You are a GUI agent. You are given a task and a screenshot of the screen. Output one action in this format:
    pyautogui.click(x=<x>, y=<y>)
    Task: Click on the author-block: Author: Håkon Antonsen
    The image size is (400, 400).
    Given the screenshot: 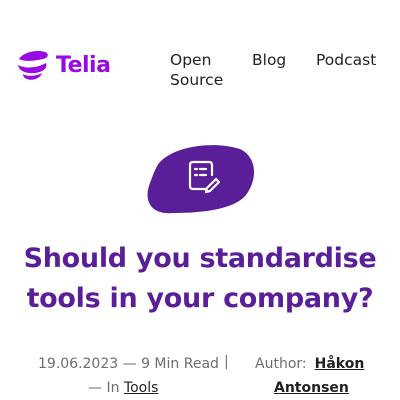 What is the action you would take?
    pyautogui.click(x=320, y=376)
    